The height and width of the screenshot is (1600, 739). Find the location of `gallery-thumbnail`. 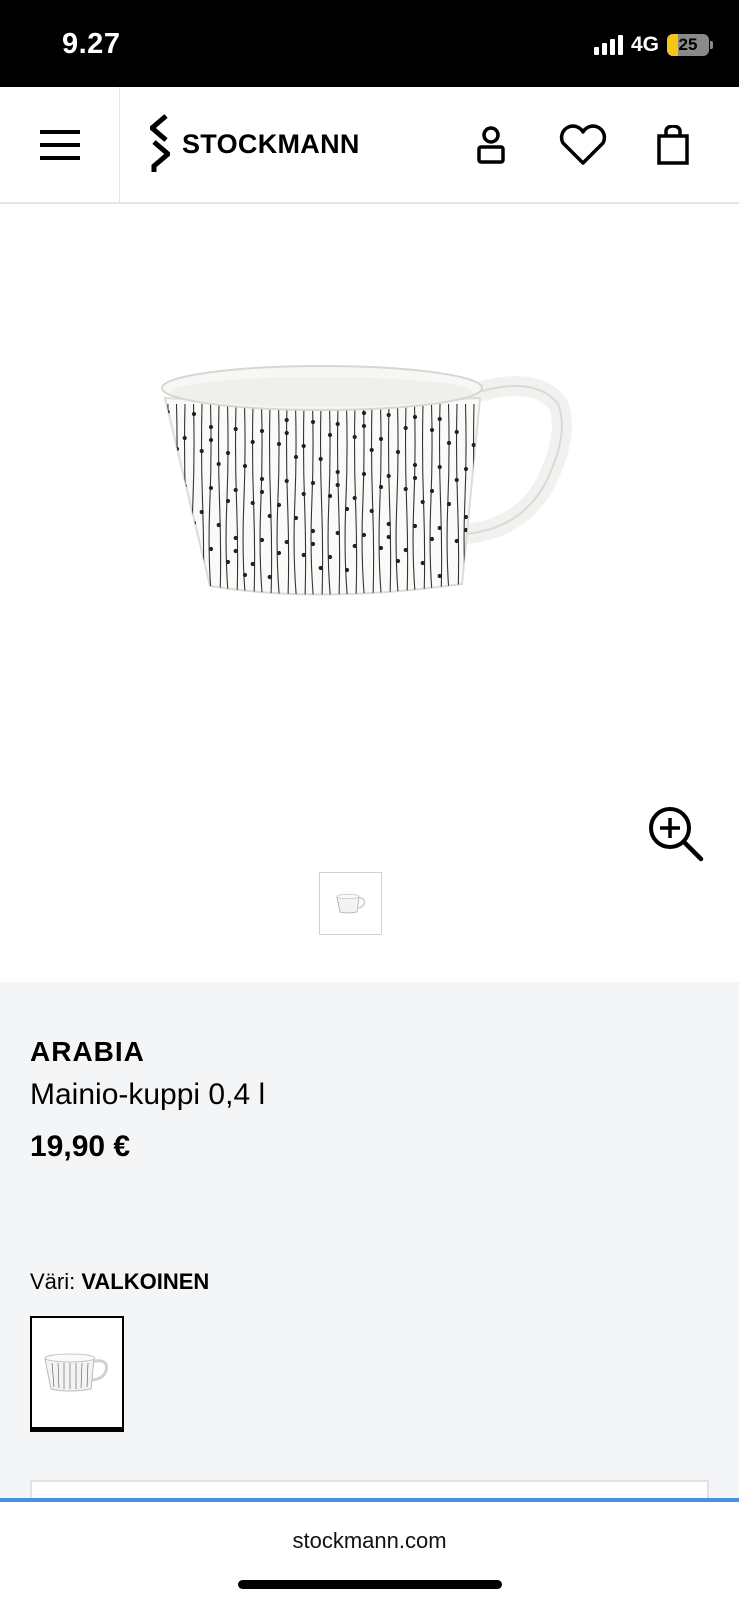

gallery-thumbnail is located at coordinates (350, 903).